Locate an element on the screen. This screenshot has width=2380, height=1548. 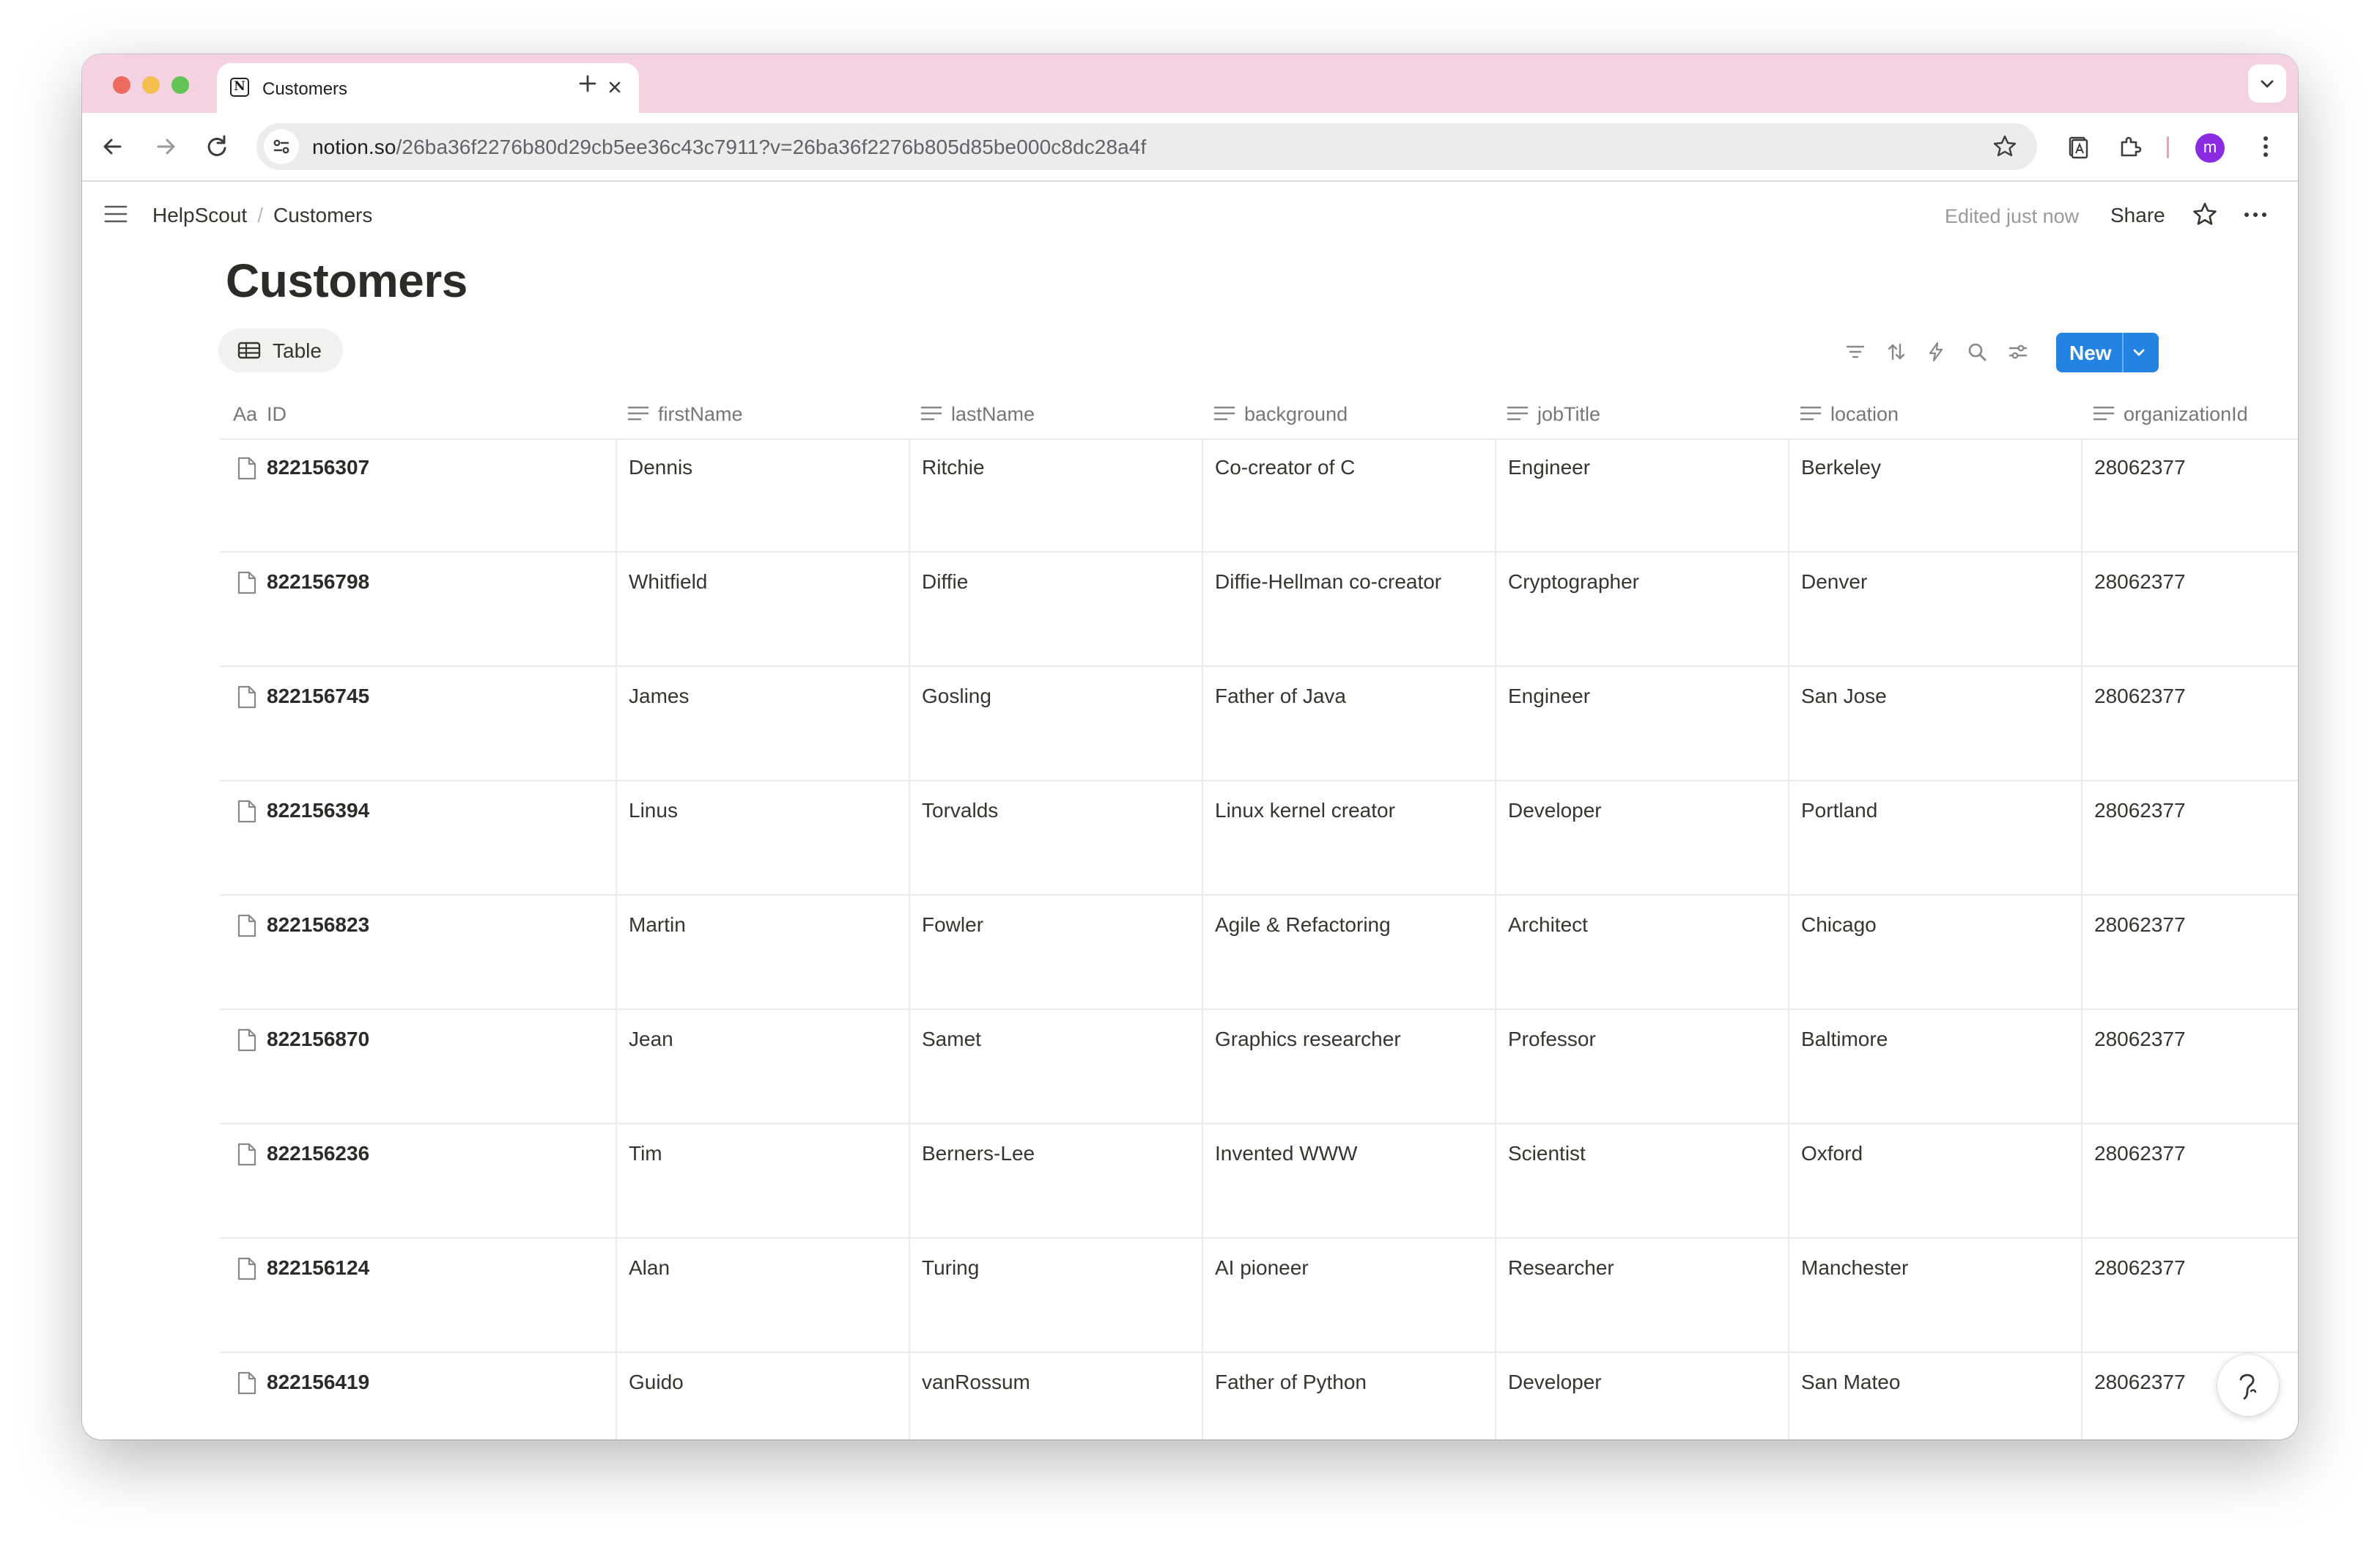
cell-lastname: Fowler is located at coordinates (952, 925).